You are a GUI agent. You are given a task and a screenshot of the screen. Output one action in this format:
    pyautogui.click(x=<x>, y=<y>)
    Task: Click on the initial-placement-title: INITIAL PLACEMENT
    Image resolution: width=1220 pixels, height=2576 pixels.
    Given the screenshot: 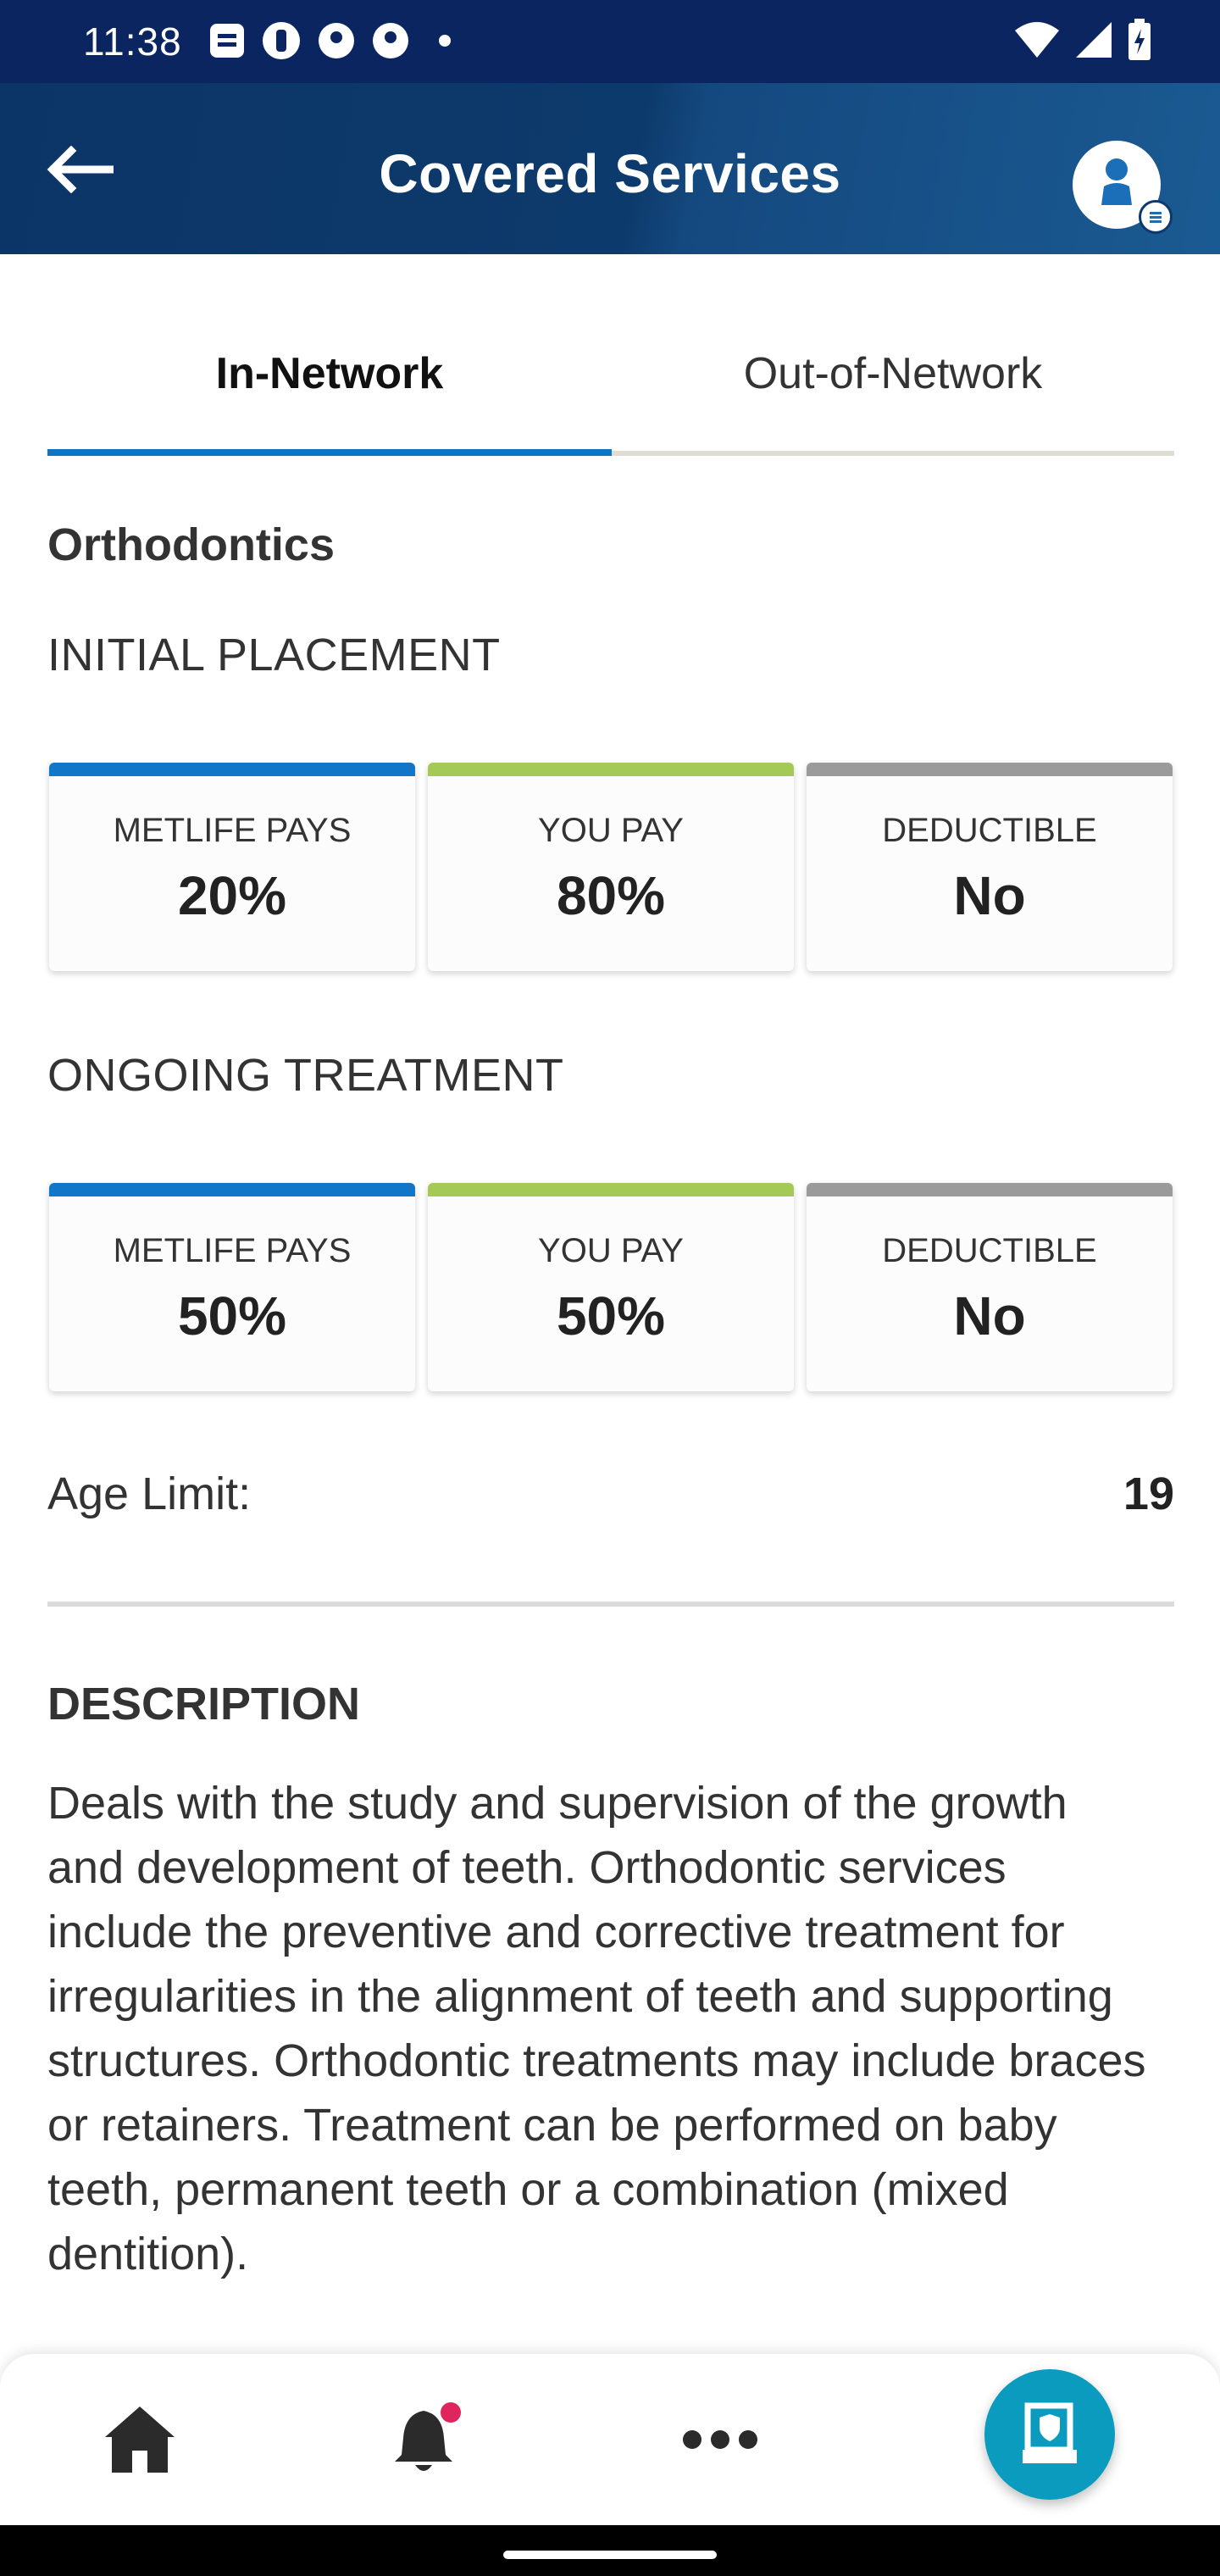 What is the action you would take?
    pyautogui.click(x=274, y=655)
    